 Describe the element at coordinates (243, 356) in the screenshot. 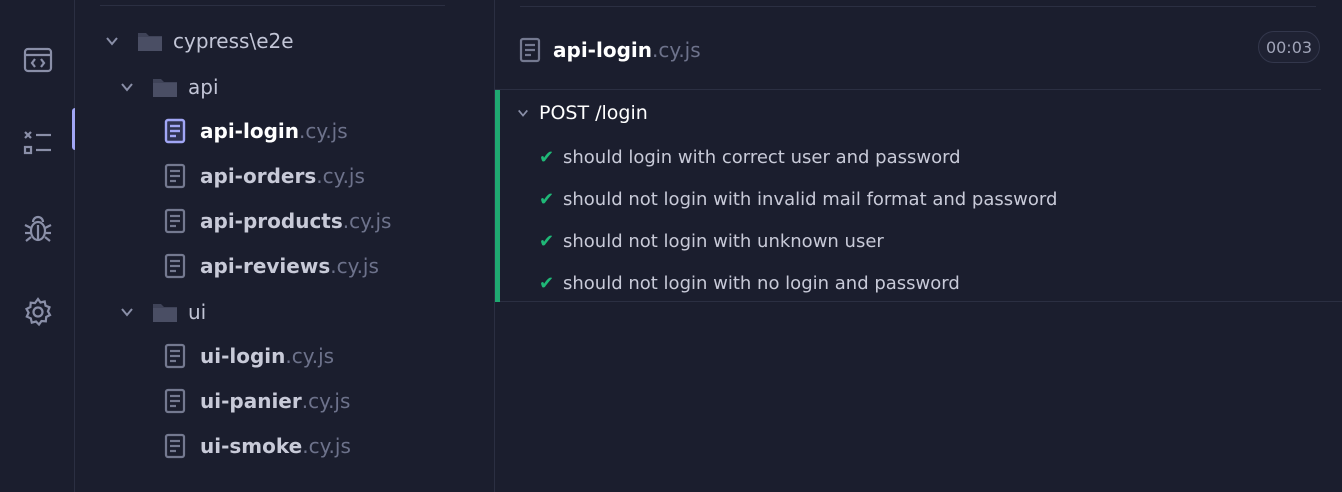

I see `spec-file-name: ui-login` at that location.